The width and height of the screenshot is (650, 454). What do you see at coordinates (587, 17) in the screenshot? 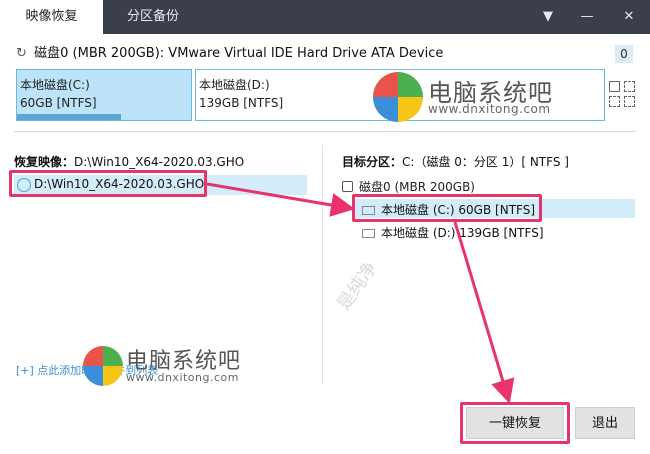
I see `minimize-icon: —` at bounding box center [587, 17].